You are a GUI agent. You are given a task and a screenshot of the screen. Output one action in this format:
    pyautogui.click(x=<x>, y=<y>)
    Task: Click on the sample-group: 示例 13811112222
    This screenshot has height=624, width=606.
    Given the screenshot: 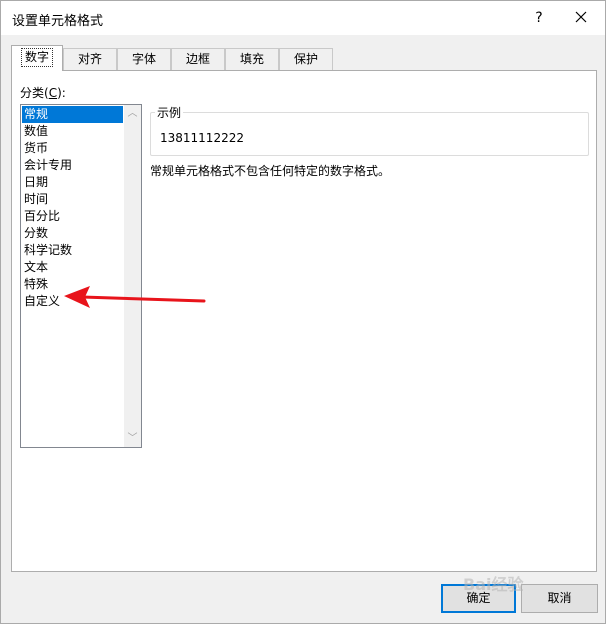 What is the action you would take?
    pyautogui.click(x=369, y=130)
    